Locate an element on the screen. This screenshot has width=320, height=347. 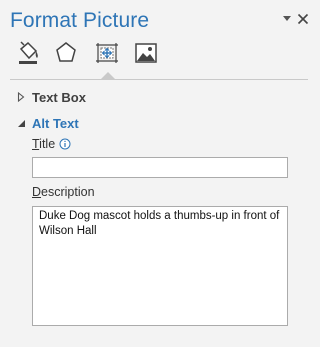
picture-icon is located at coordinates (146, 53).